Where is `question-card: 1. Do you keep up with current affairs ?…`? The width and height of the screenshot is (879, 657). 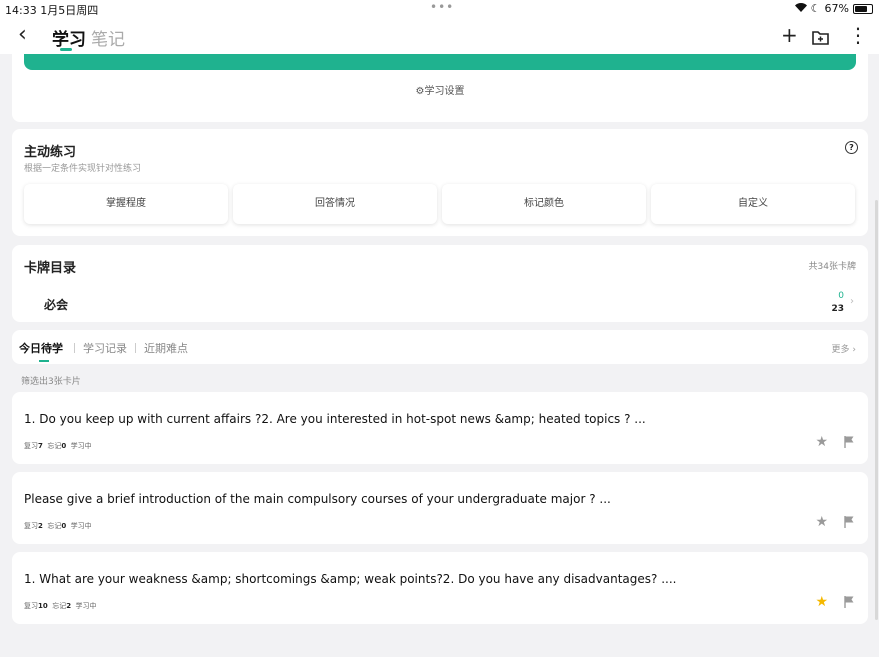
question-card: 1. Do you keep up with current affairs ?… is located at coordinates (440, 428).